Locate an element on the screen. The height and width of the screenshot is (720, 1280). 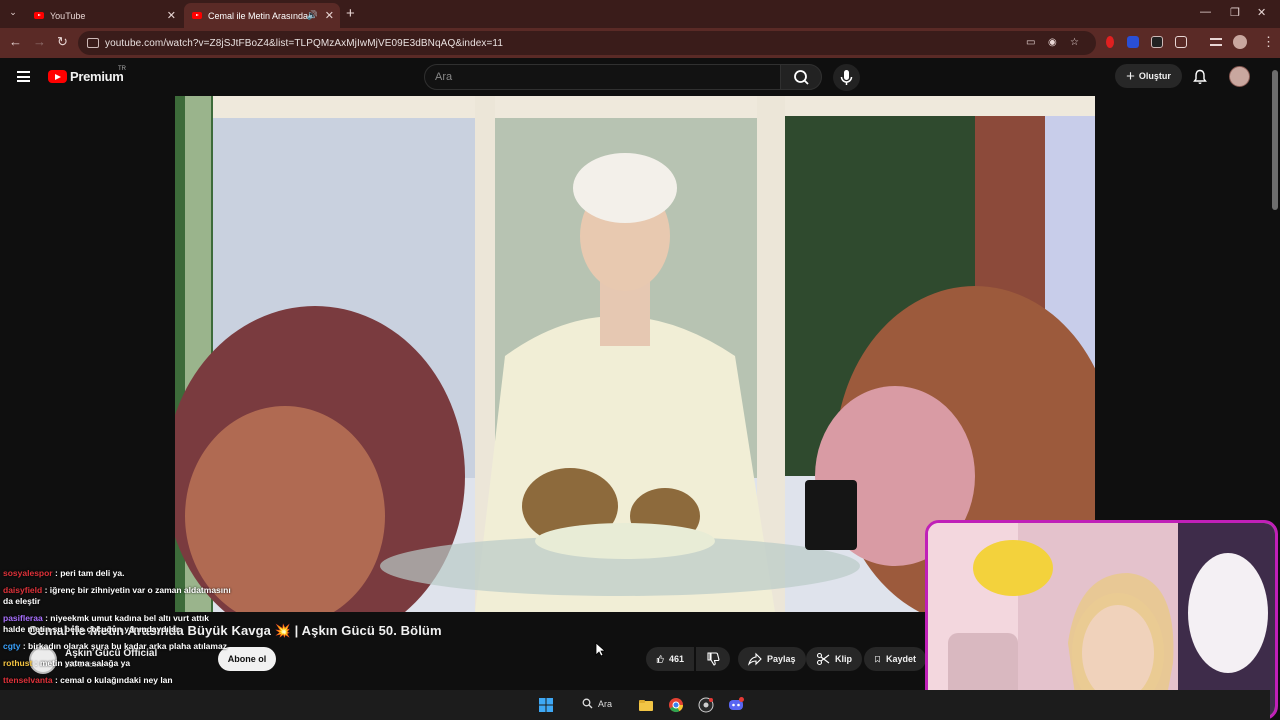
tab-title: YouTube is located at coordinates (68, 15).